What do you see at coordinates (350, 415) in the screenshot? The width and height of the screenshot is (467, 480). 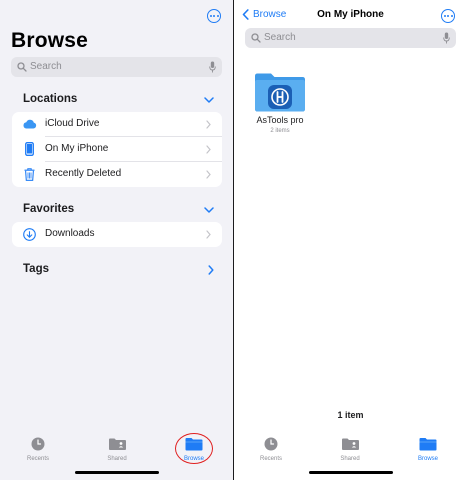 I see `item-count: 1 item` at bounding box center [350, 415].